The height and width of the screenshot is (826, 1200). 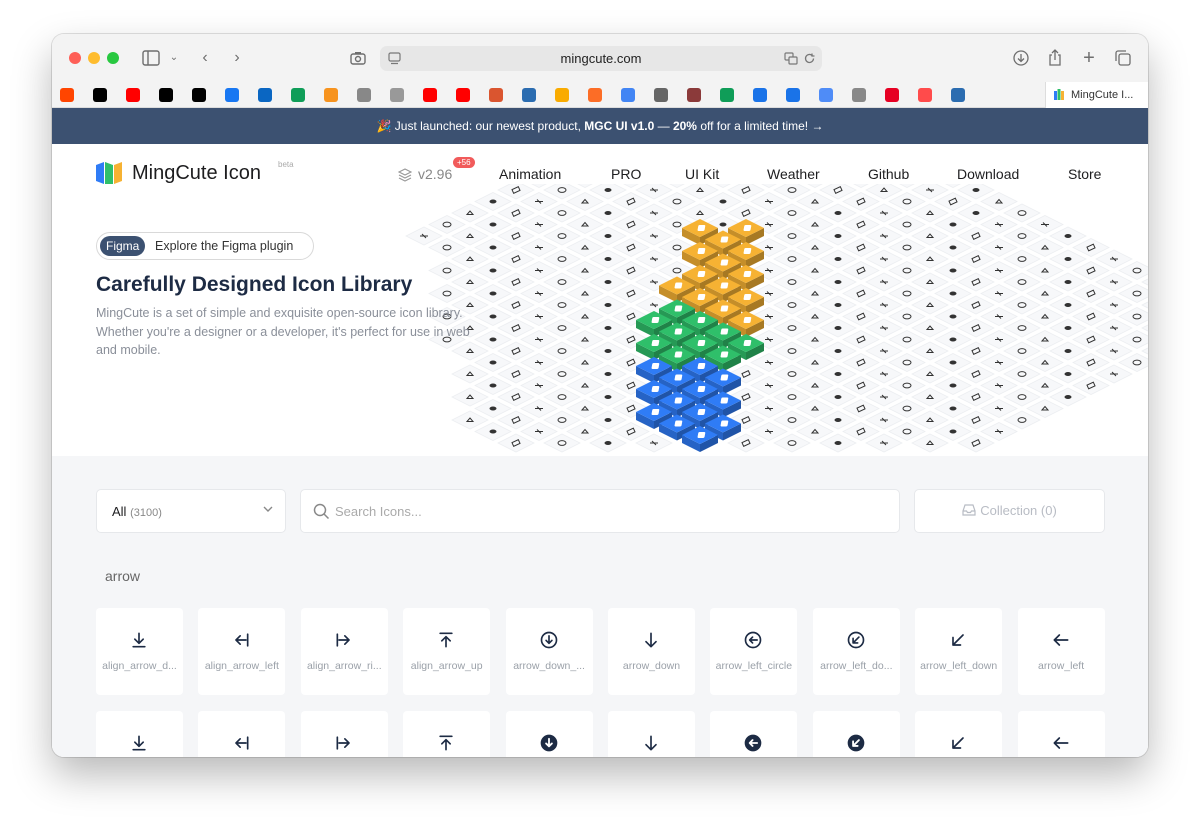 What do you see at coordinates (958, 743) in the screenshot?
I see `arrow-left-down-fill-icon` at bounding box center [958, 743].